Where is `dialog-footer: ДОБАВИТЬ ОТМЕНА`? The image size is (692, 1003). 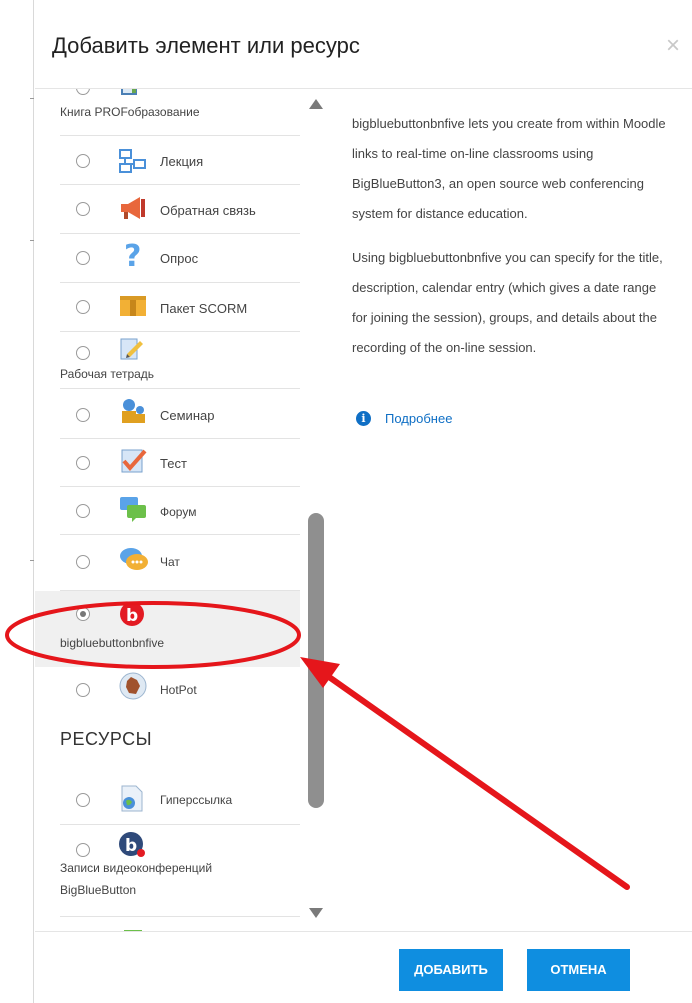
dialog-footer: ДОБАВИТЬ ОТМЕНА is located at coordinates (363, 967).